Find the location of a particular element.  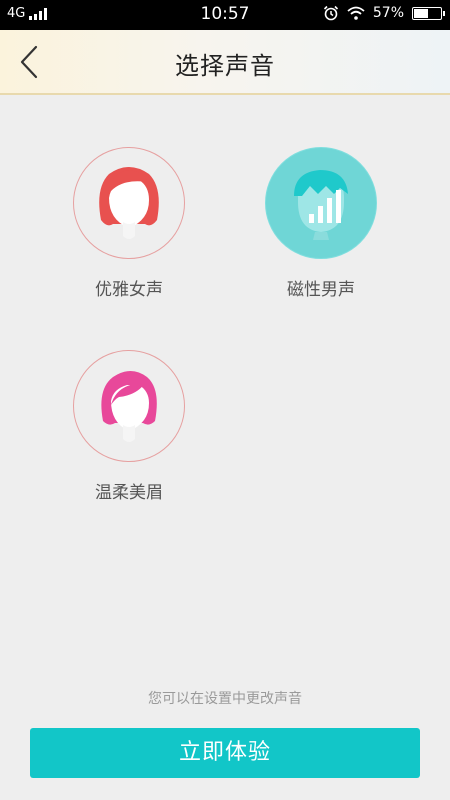

battery-icon is located at coordinates (428, 13).